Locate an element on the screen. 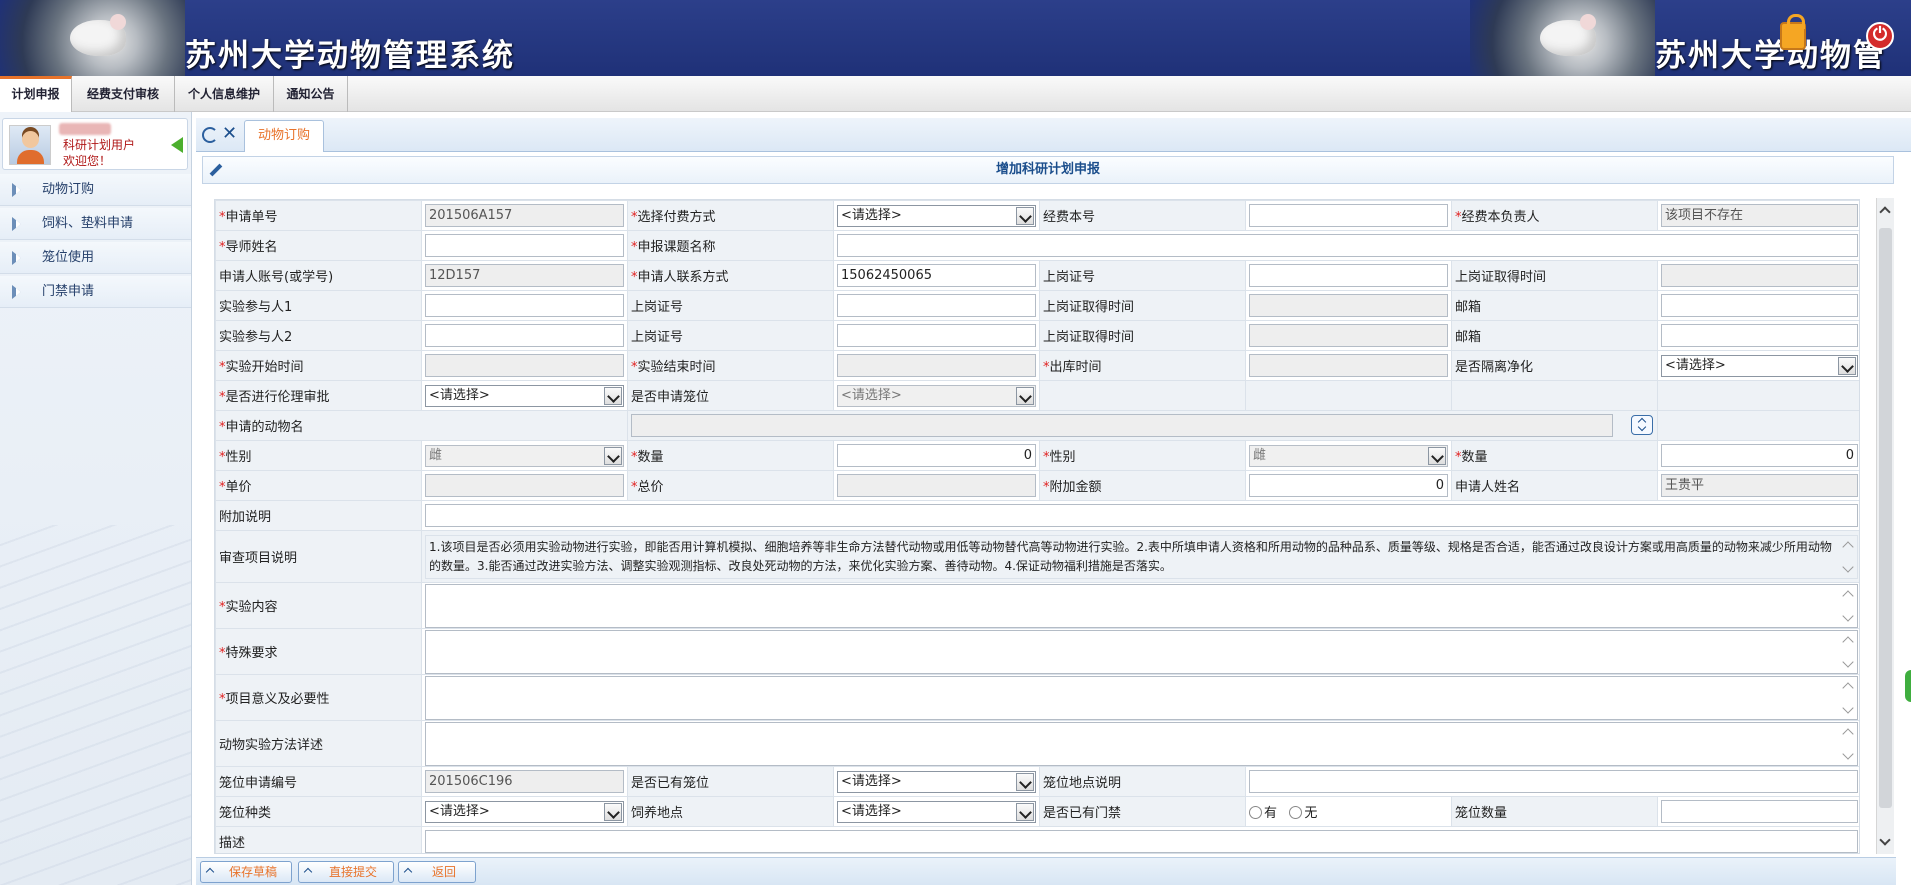 Image resolution: width=1911 pixels, height=885 pixels. scroll-down-icon is located at coordinates (1885, 840).